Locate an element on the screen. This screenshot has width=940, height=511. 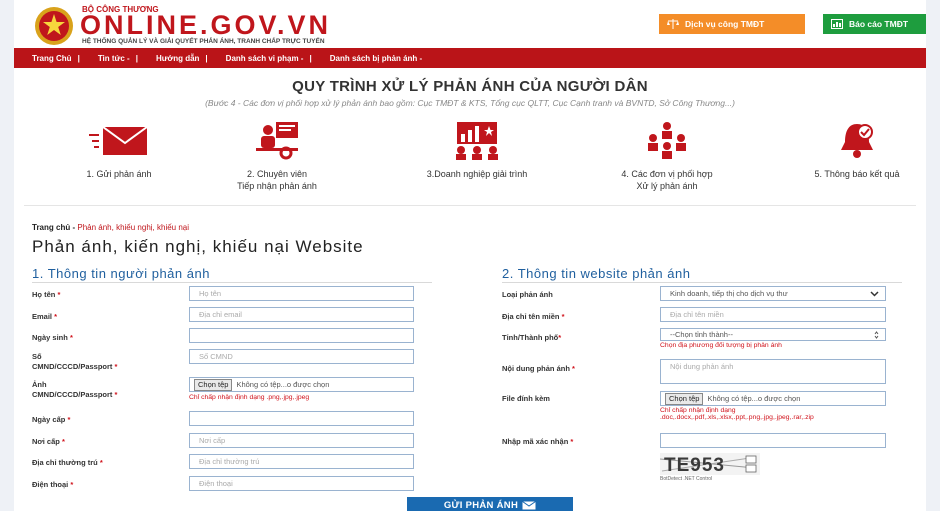
issue-date-input is located at coordinates (301, 418).